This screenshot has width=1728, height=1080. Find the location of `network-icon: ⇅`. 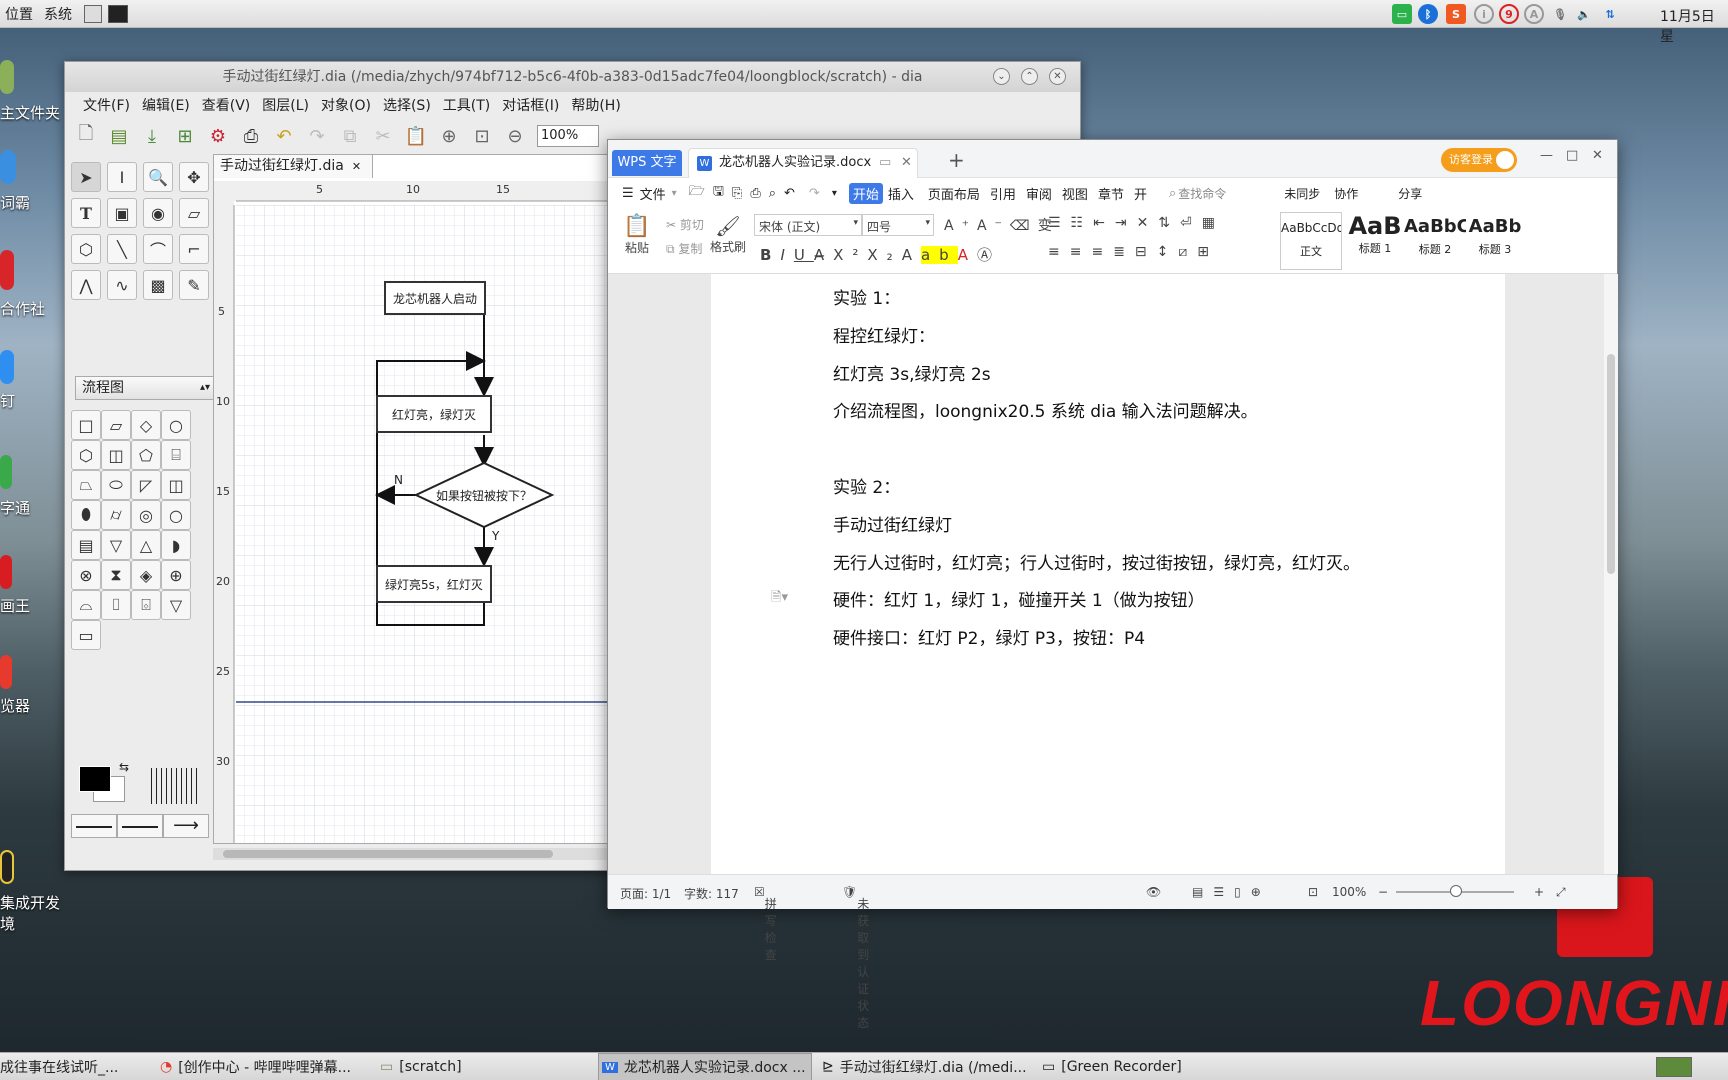

network-icon: ⇅ is located at coordinates (1610, 14).